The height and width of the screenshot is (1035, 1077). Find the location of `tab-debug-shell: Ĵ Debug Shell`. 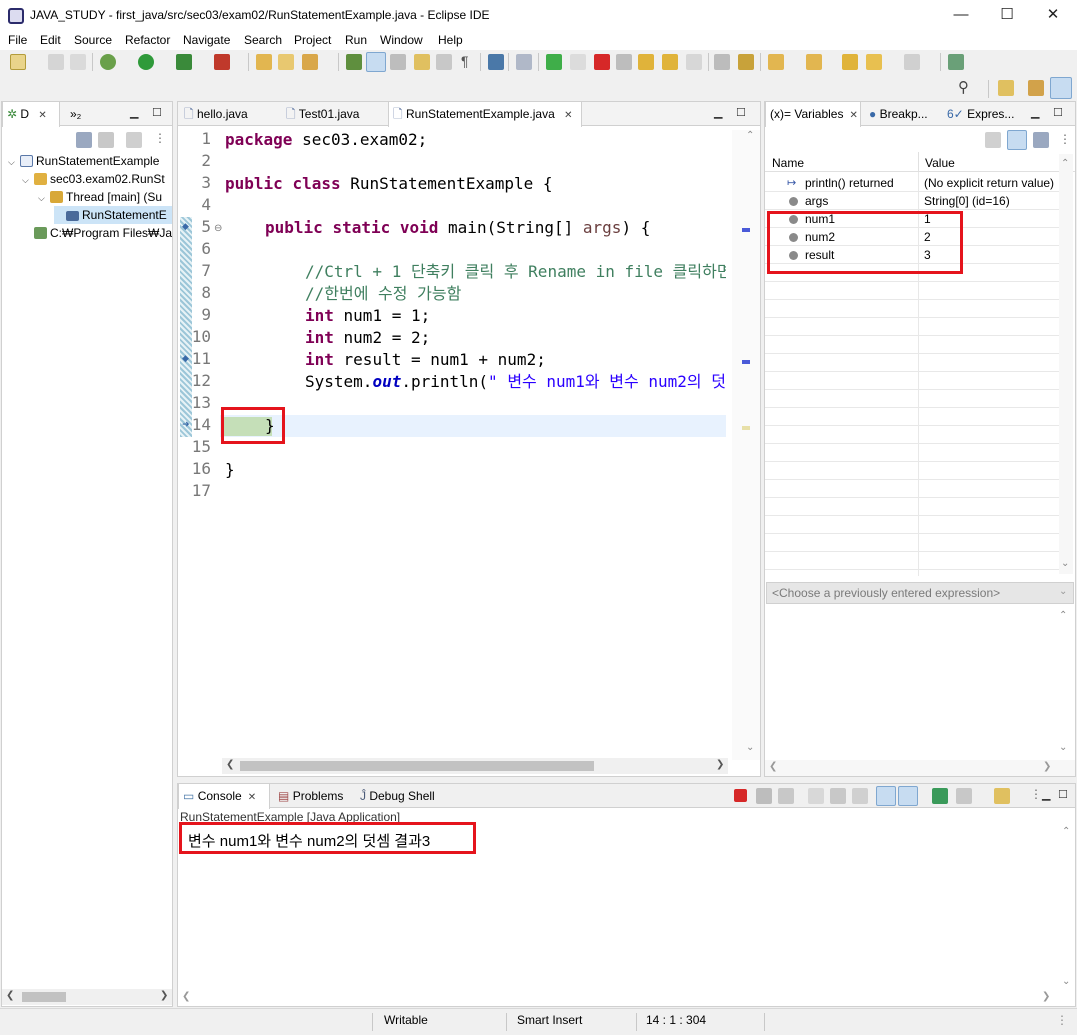

tab-debug-shell: Ĵ Debug Shell is located at coordinates (395, 796).